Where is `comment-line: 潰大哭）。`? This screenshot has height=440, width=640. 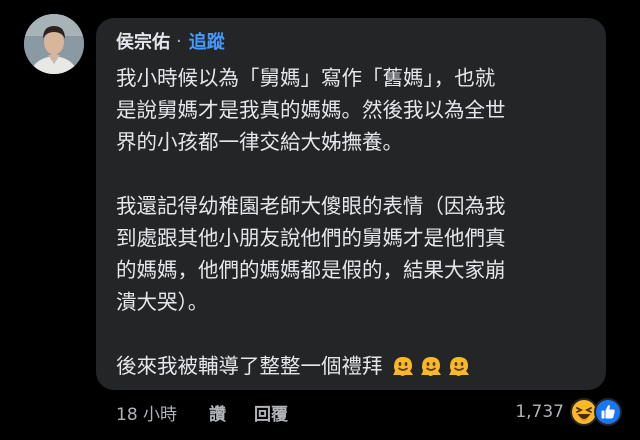
comment-line: 潰大哭）。 is located at coordinates (162, 302).